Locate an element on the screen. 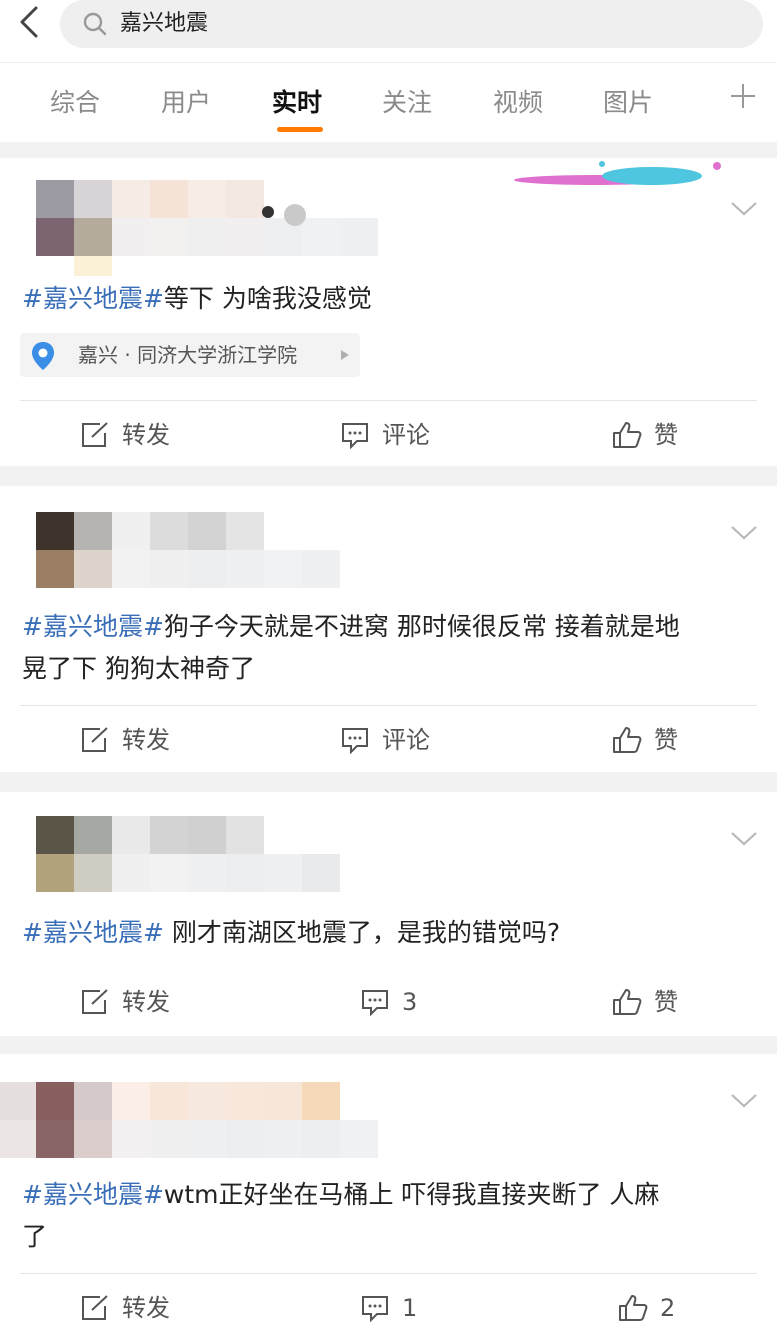 The image size is (777, 1341). like-count: 2 is located at coordinates (668, 1308).